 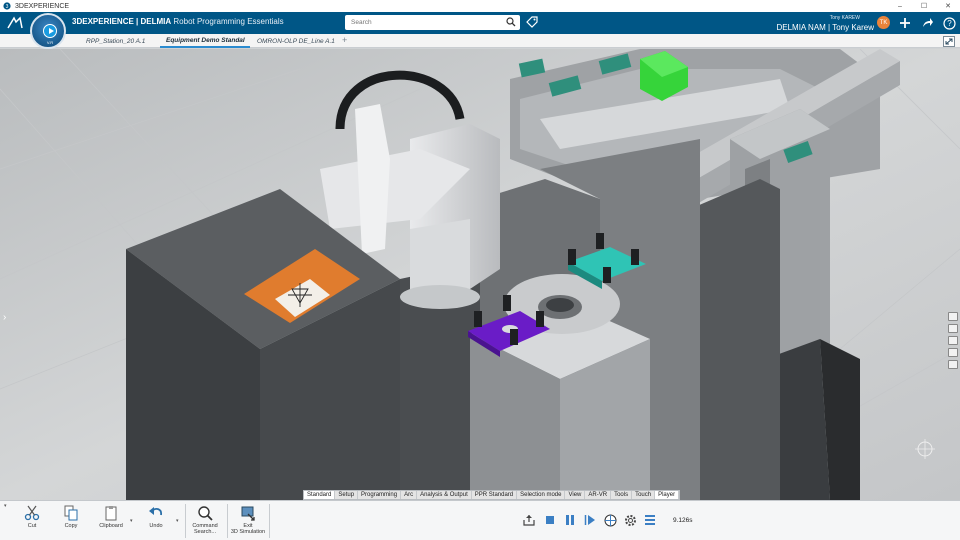 What do you see at coordinates (949, 41) in the screenshot?
I see `expand-icon` at bounding box center [949, 41].